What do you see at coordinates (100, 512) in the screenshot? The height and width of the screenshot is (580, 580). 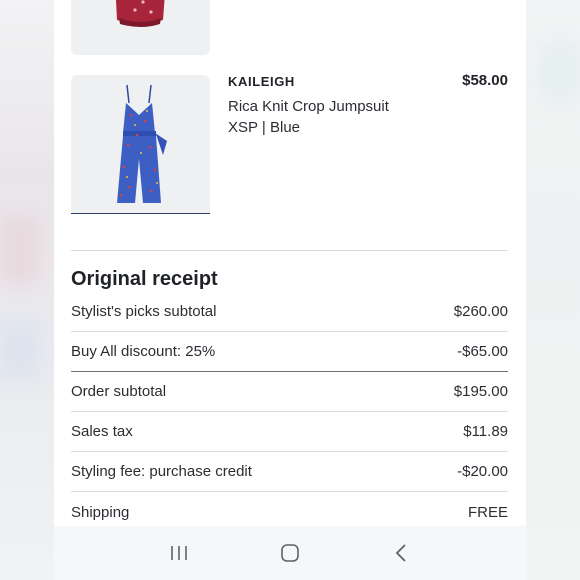 I see `row-label: Shipping` at bounding box center [100, 512].